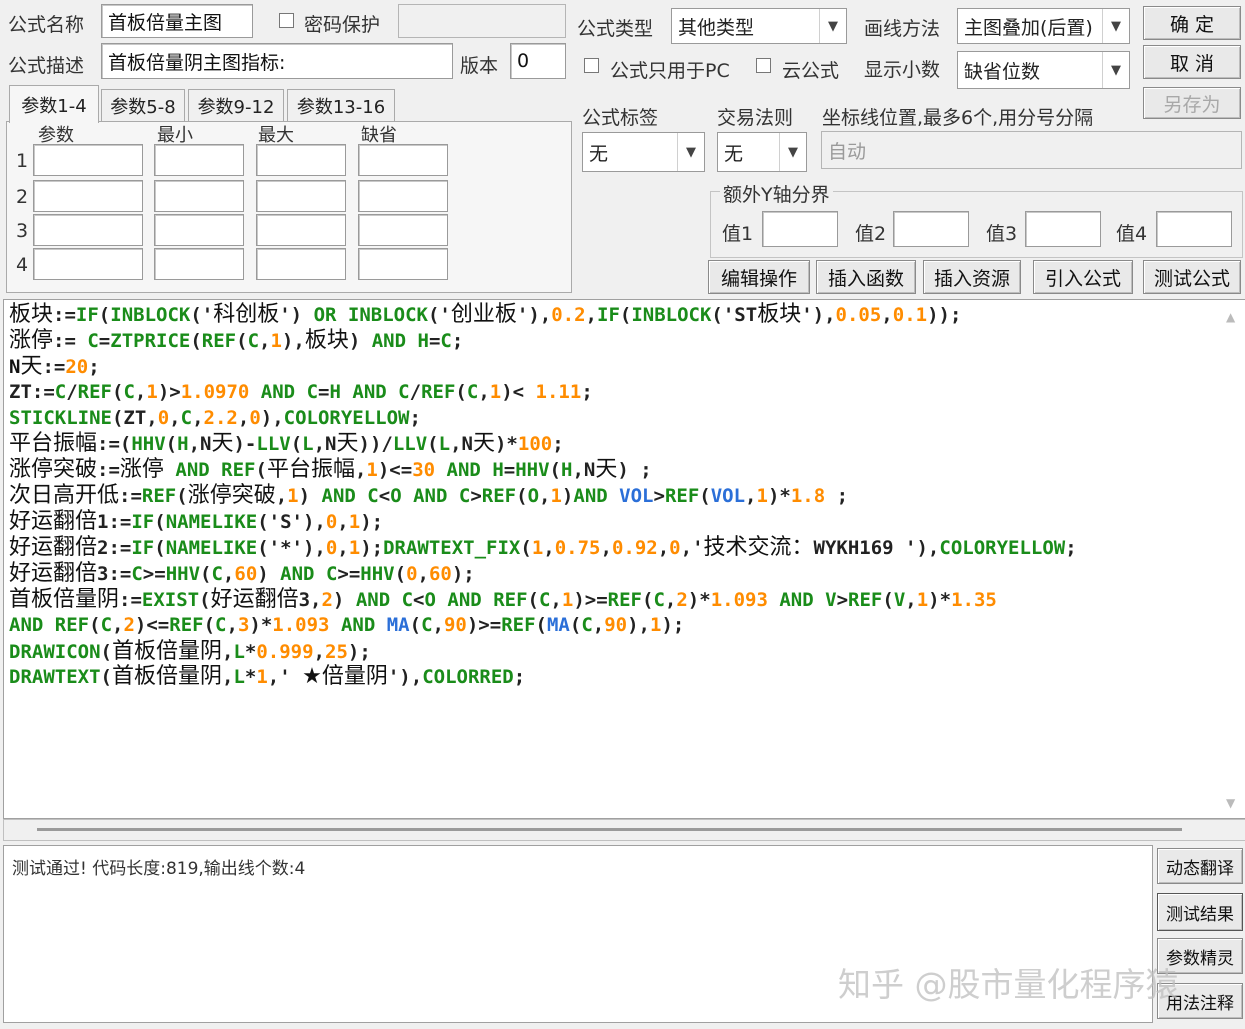 This screenshot has width=1245, height=1029. What do you see at coordinates (277, 61) in the screenshot?
I see `formula-desc-input: 首板倍量阴主图指标:` at bounding box center [277, 61].